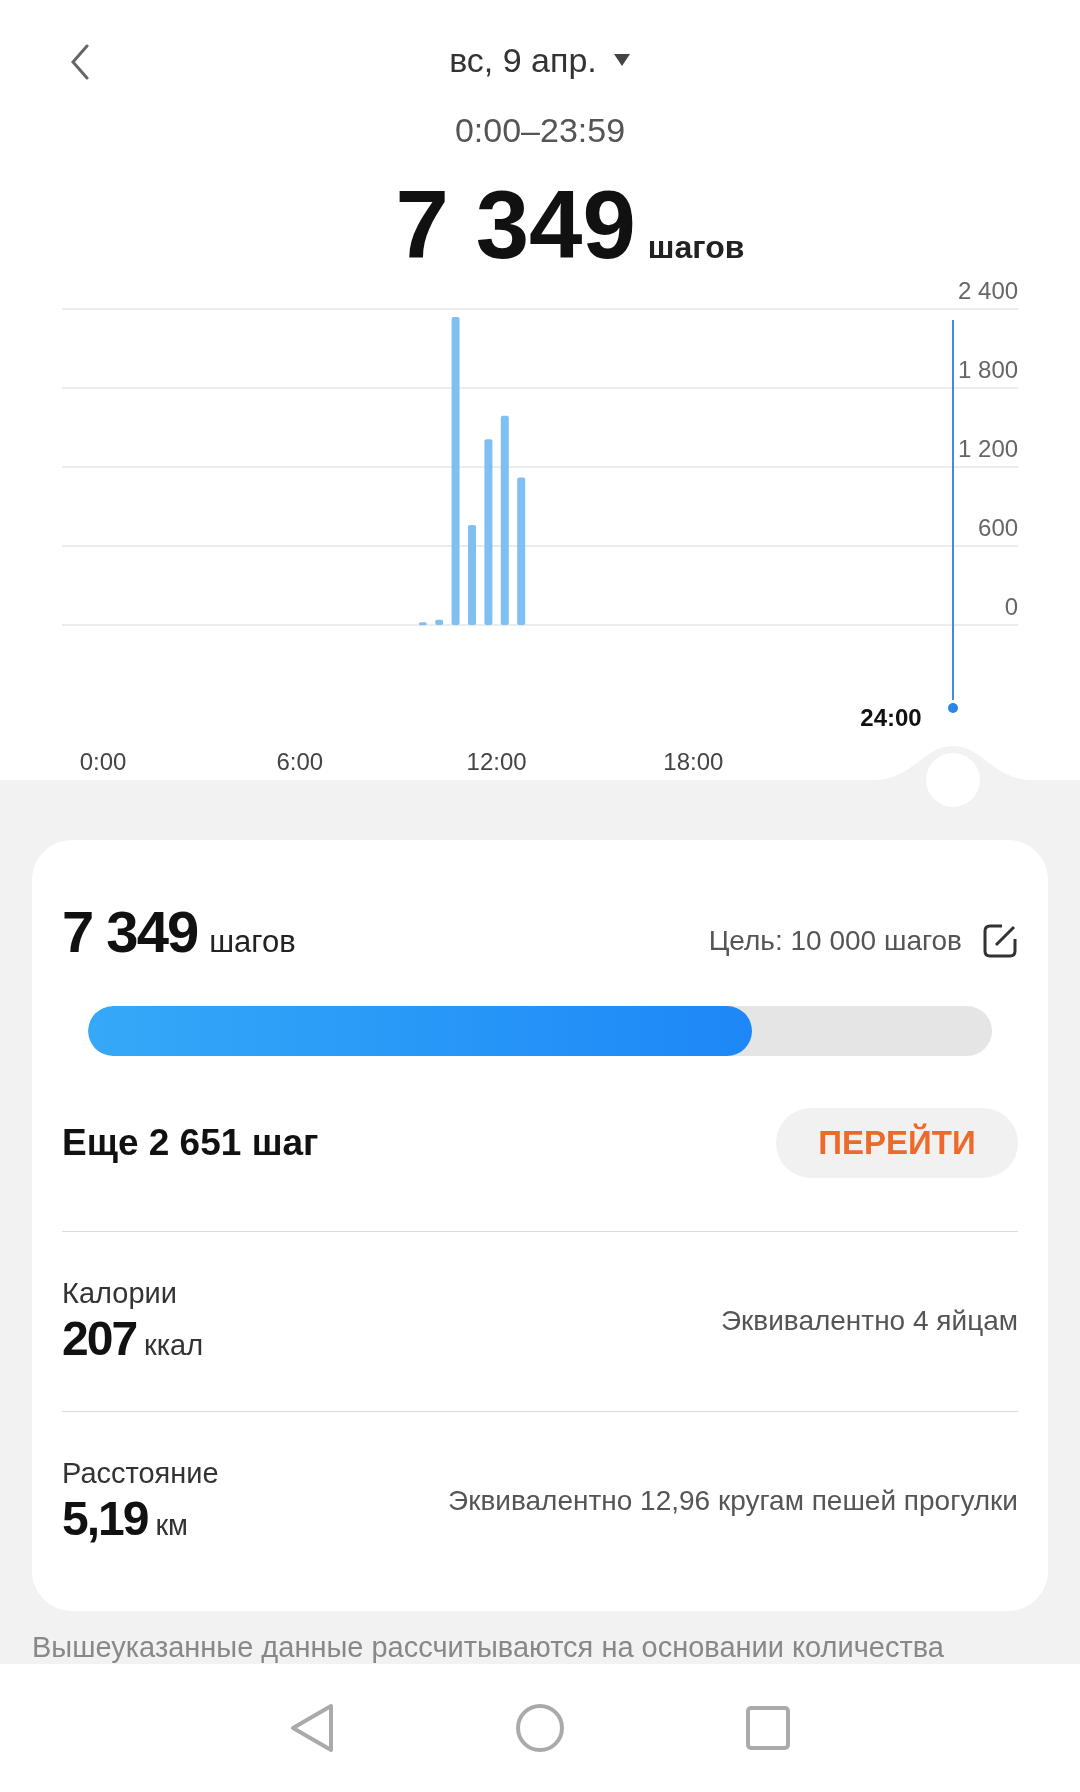 The image size is (1080, 1792). What do you see at coordinates (174, 1345) in the screenshot?
I see `metric-unit: ккал` at bounding box center [174, 1345].